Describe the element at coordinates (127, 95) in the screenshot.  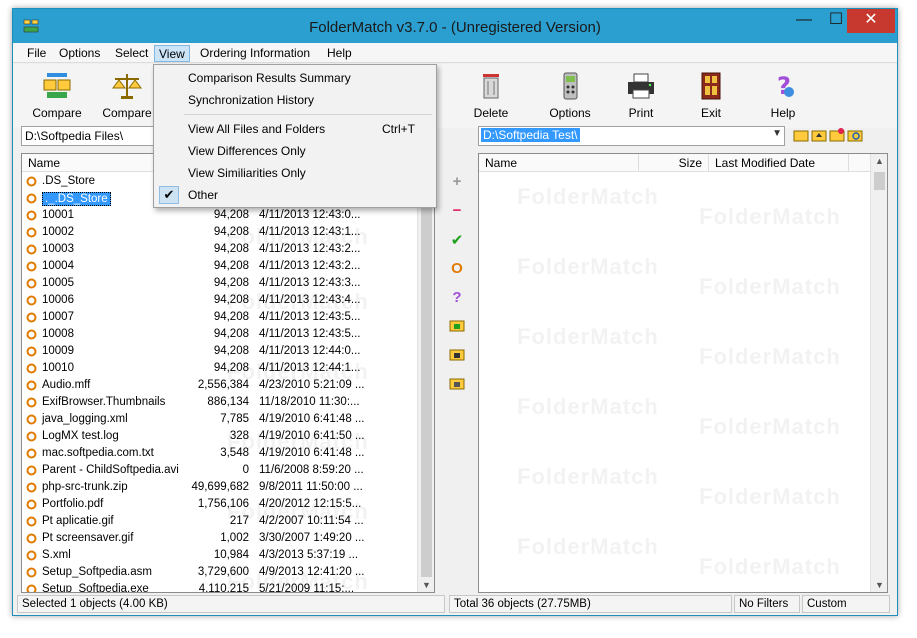
I see `compare-scales-button: Compare` at that location.